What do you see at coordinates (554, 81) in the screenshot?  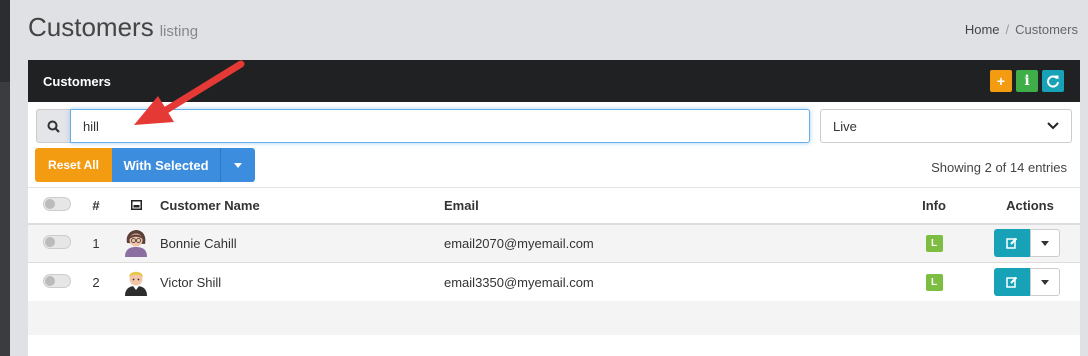 I see `panel-header: Customers + i` at bounding box center [554, 81].